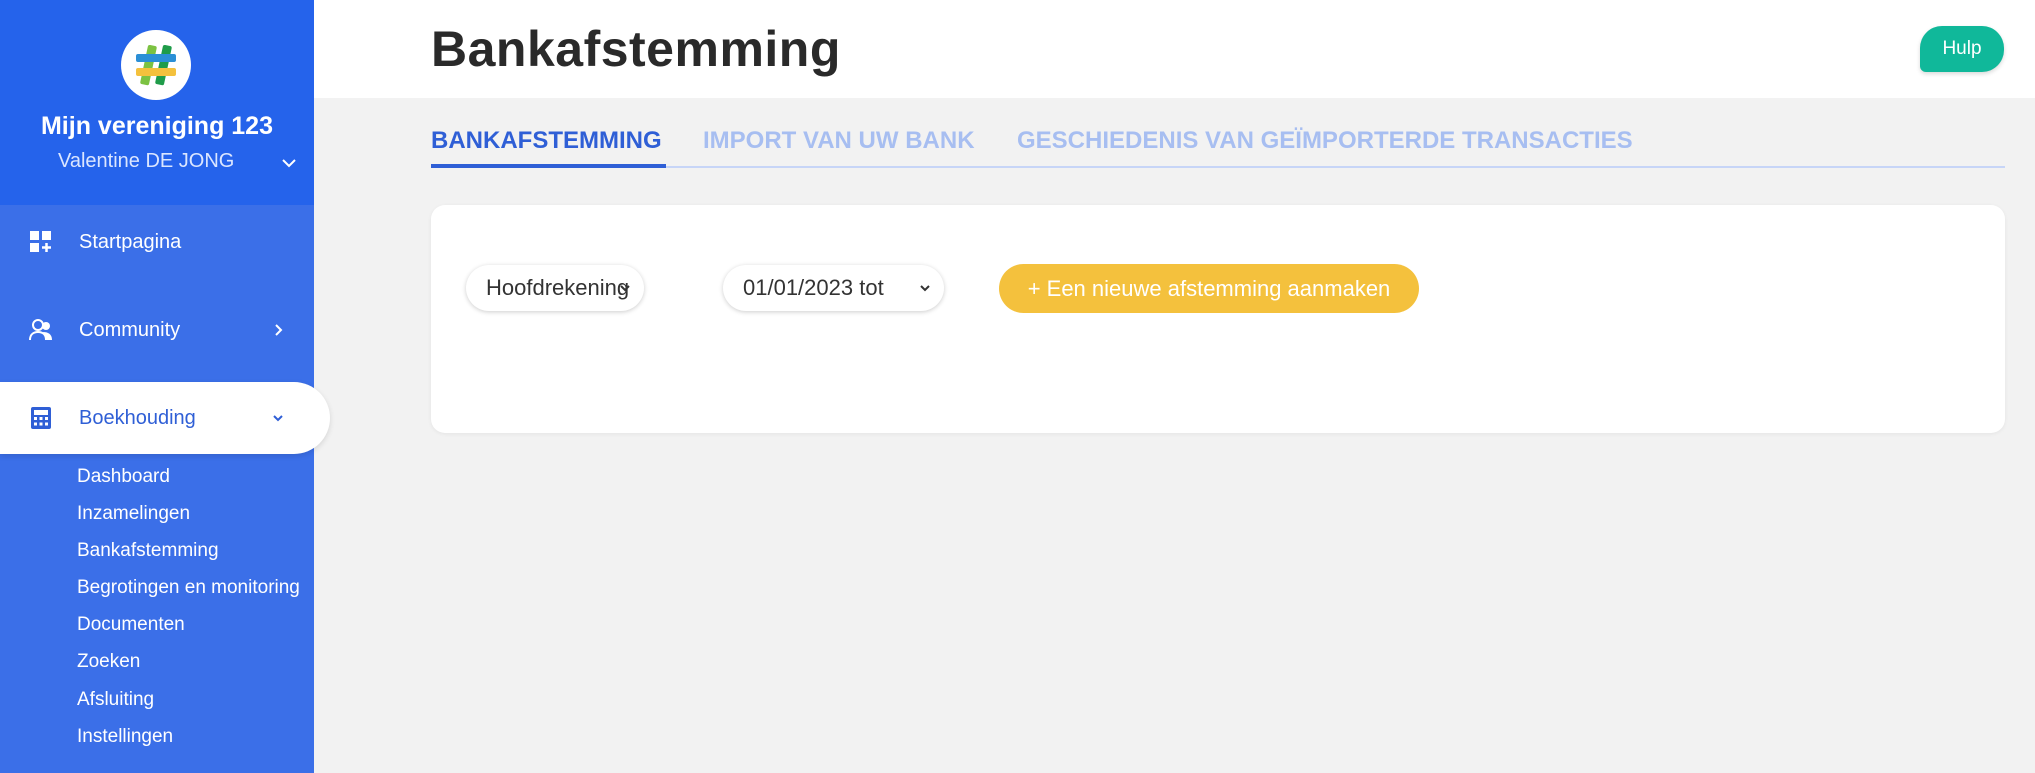  What do you see at coordinates (148, 551) in the screenshot?
I see `subnav-item-bankafstemming: Bankafstemming` at bounding box center [148, 551].